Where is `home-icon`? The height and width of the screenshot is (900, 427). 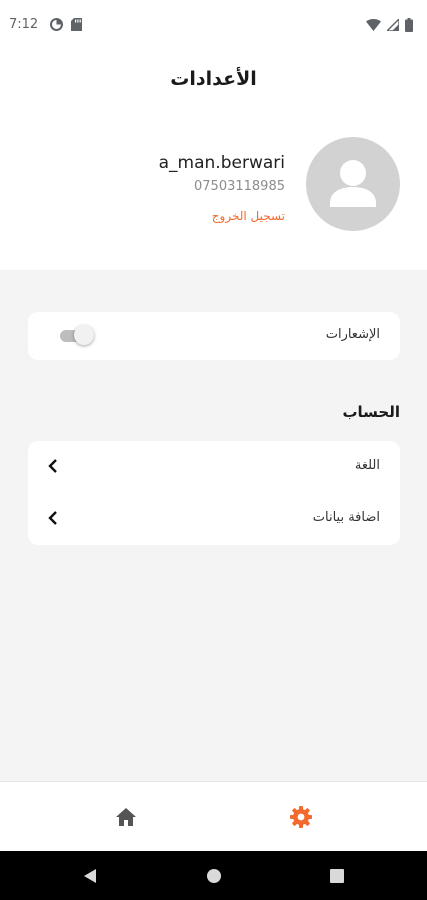
home-icon is located at coordinates (126, 817).